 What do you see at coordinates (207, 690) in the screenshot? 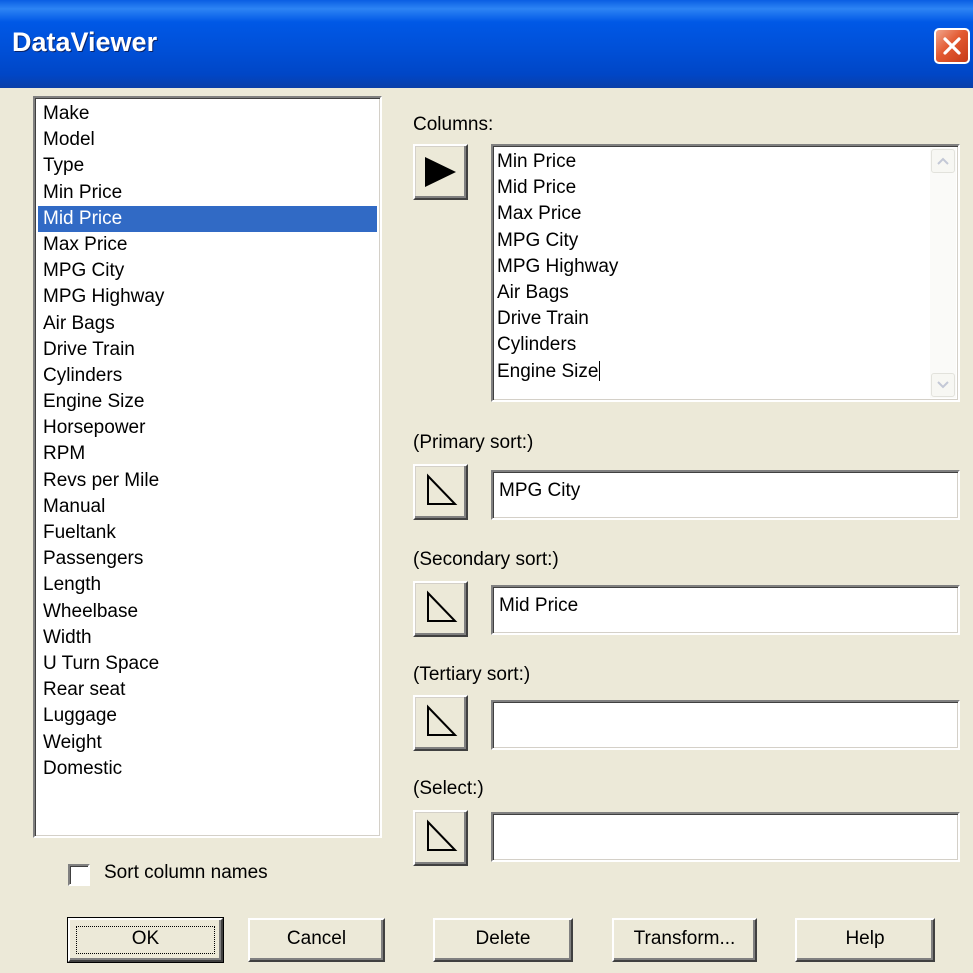
I see `variable-list-item: Rear seat` at bounding box center [207, 690].